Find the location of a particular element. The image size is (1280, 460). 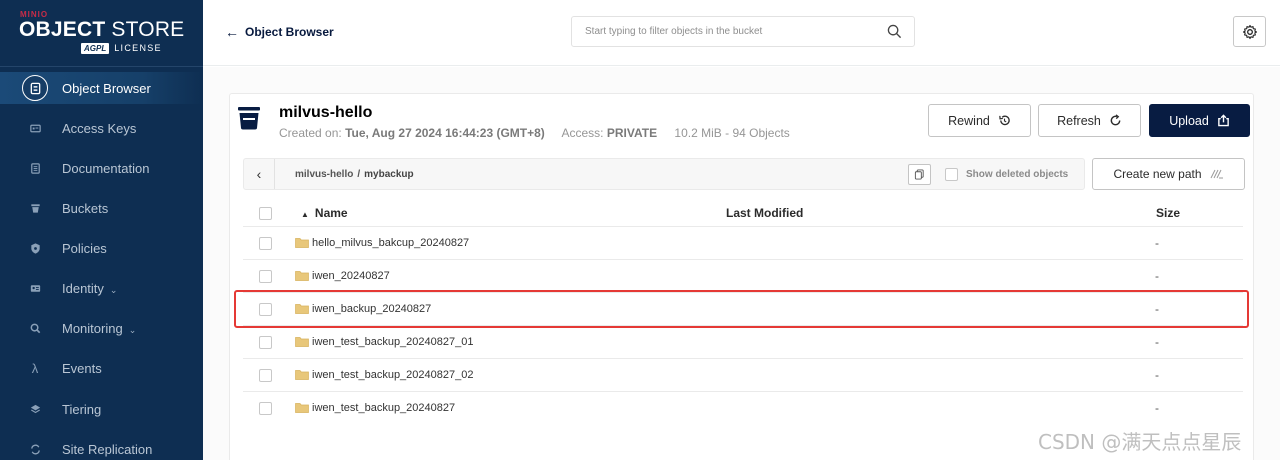

page-title: Object Browser is located at coordinates (289, 32).